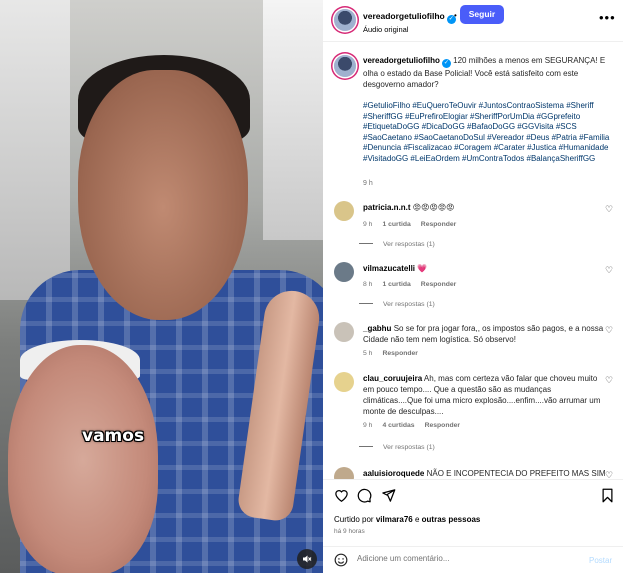 The image size is (623, 573). Describe the element at coordinates (368, 183) in the screenshot. I see `caption-time: 9 h` at that location.